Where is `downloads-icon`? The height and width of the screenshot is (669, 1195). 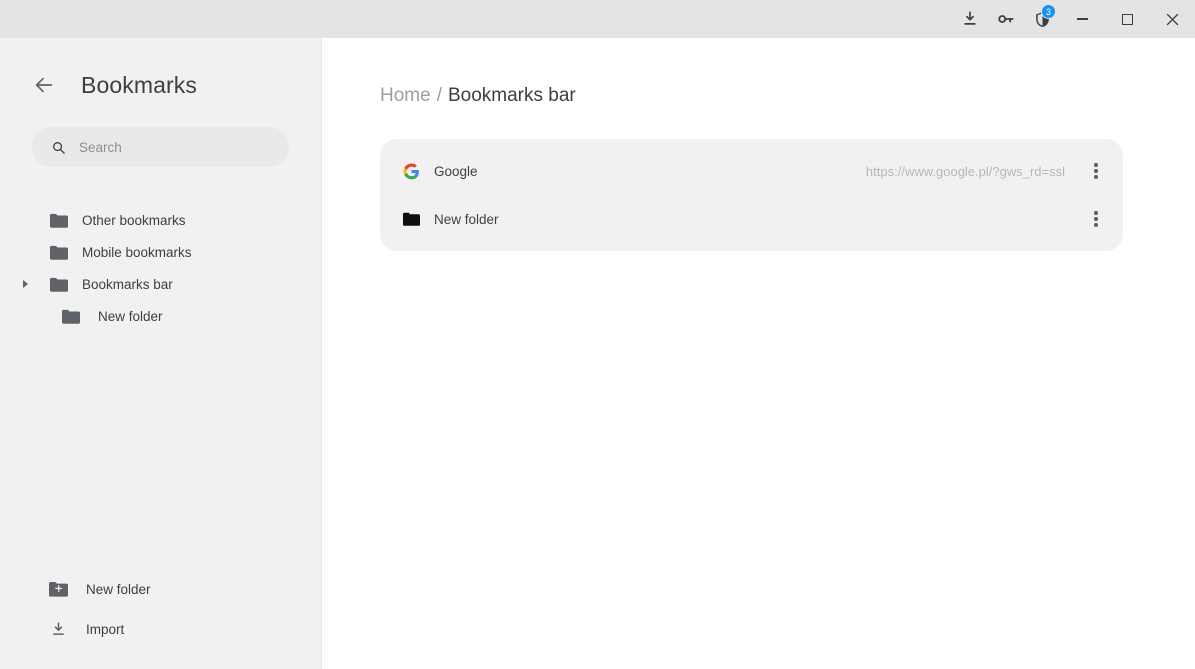 downloads-icon is located at coordinates (970, 19).